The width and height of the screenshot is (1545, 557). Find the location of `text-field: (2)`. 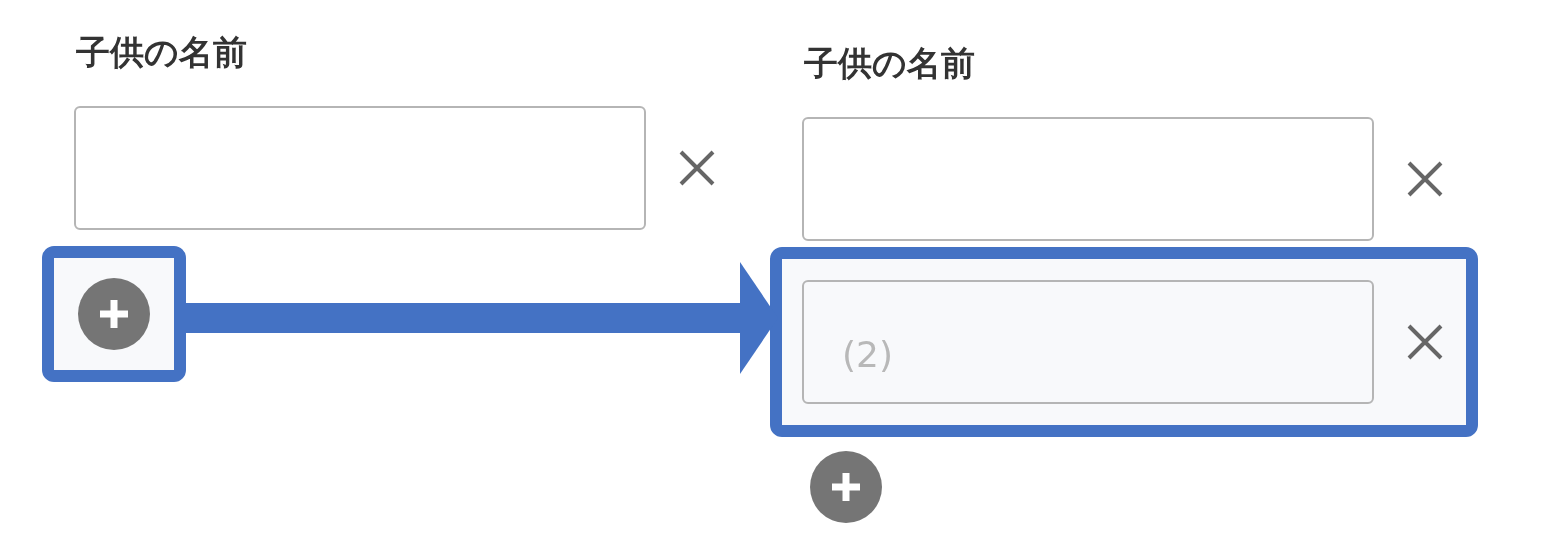

text-field: (2) is located at coordinates (1088, 342).